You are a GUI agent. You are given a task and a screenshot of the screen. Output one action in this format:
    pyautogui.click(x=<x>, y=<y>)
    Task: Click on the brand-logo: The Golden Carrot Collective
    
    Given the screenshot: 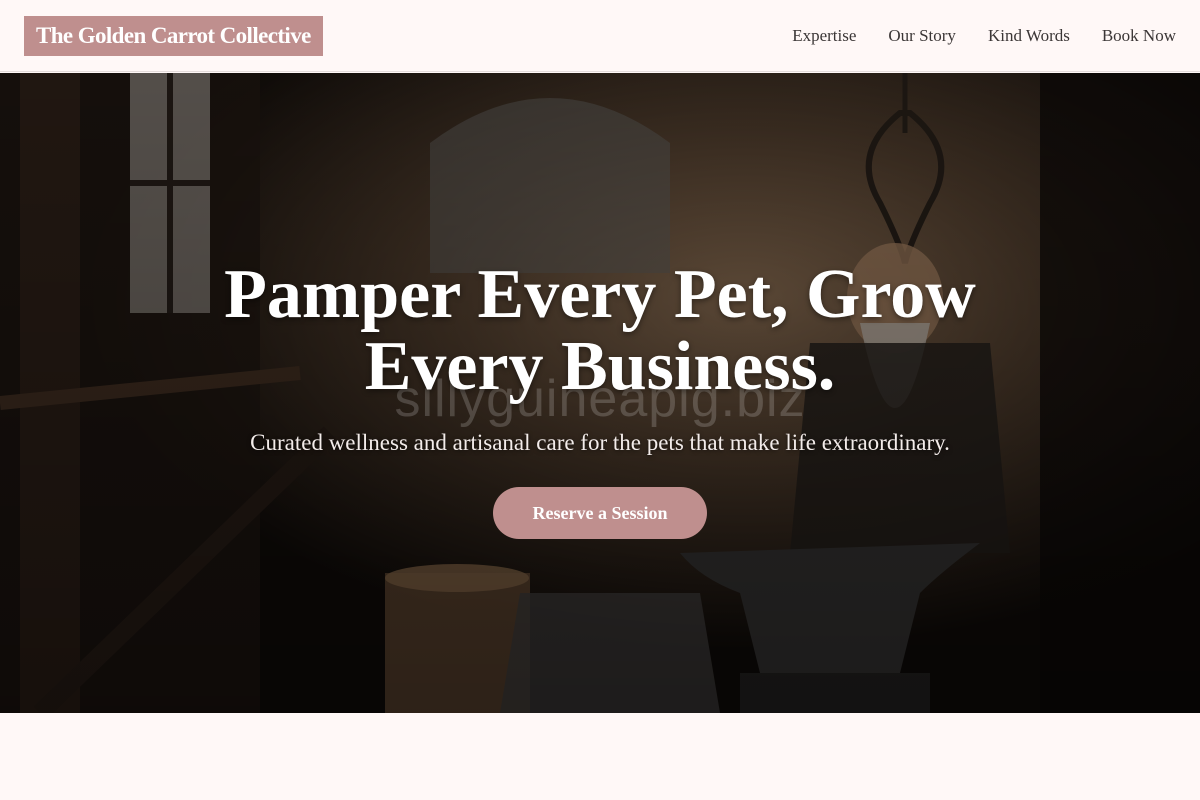 What is the action you would take?
    pyautogui.click(x=173, y=35)
    